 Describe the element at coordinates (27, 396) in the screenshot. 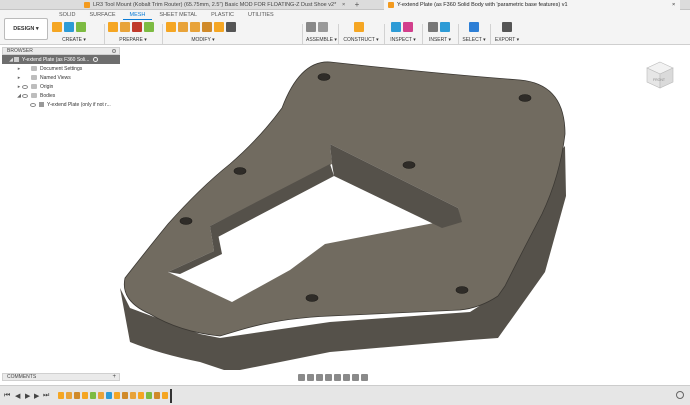

I see `play-button: ▶` at that location.